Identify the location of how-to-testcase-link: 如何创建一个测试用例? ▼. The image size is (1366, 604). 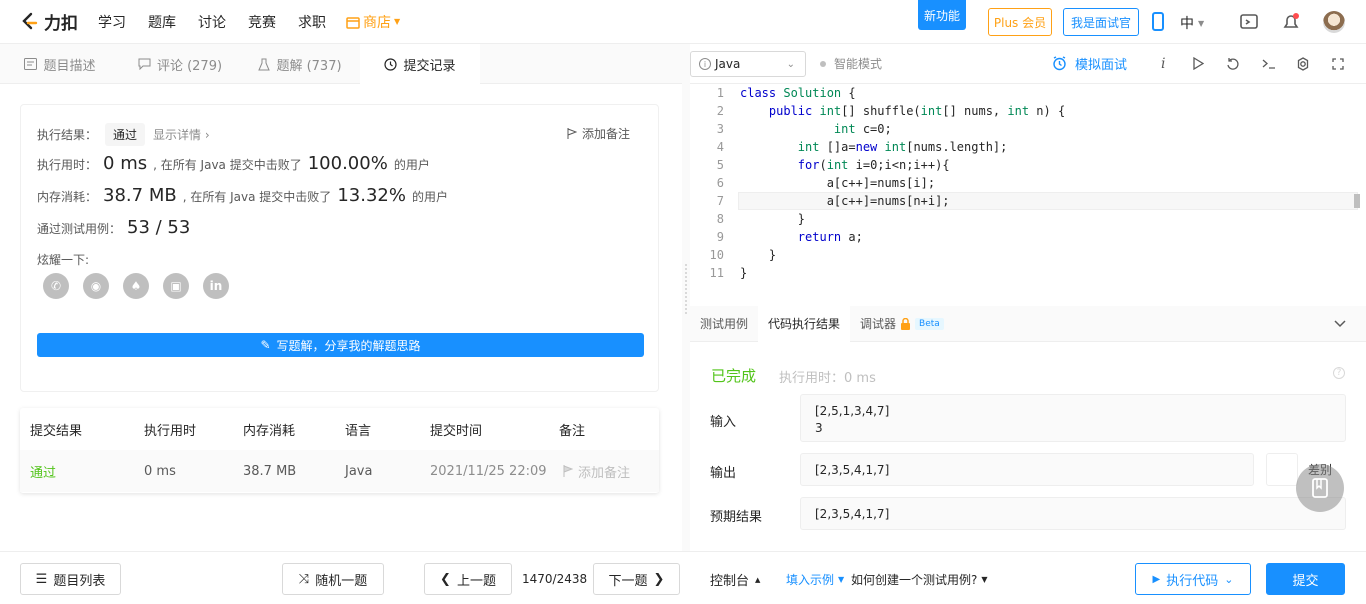
(919, 579).